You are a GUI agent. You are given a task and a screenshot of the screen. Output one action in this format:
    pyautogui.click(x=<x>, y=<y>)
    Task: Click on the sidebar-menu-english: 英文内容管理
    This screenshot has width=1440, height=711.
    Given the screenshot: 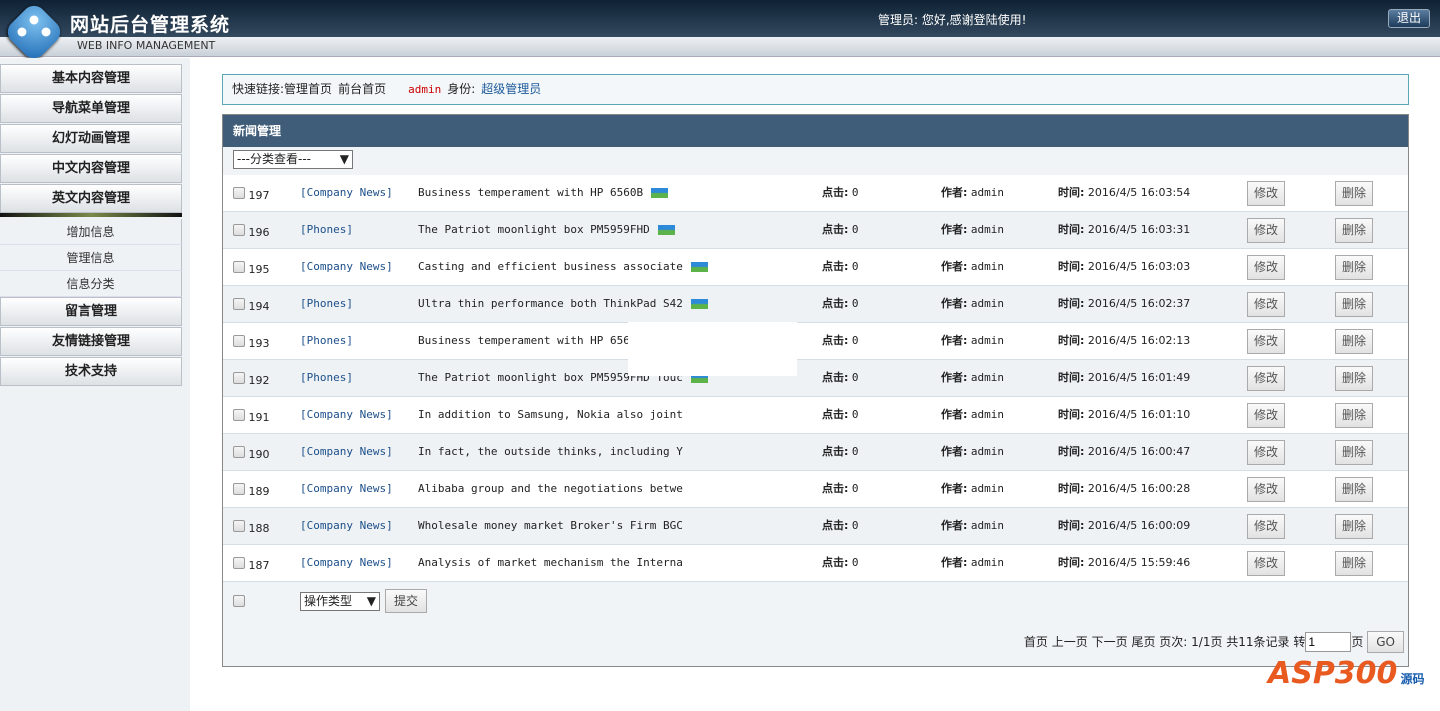 What is the action you would take?
    pyautogui.click(x=91, y=198)
    